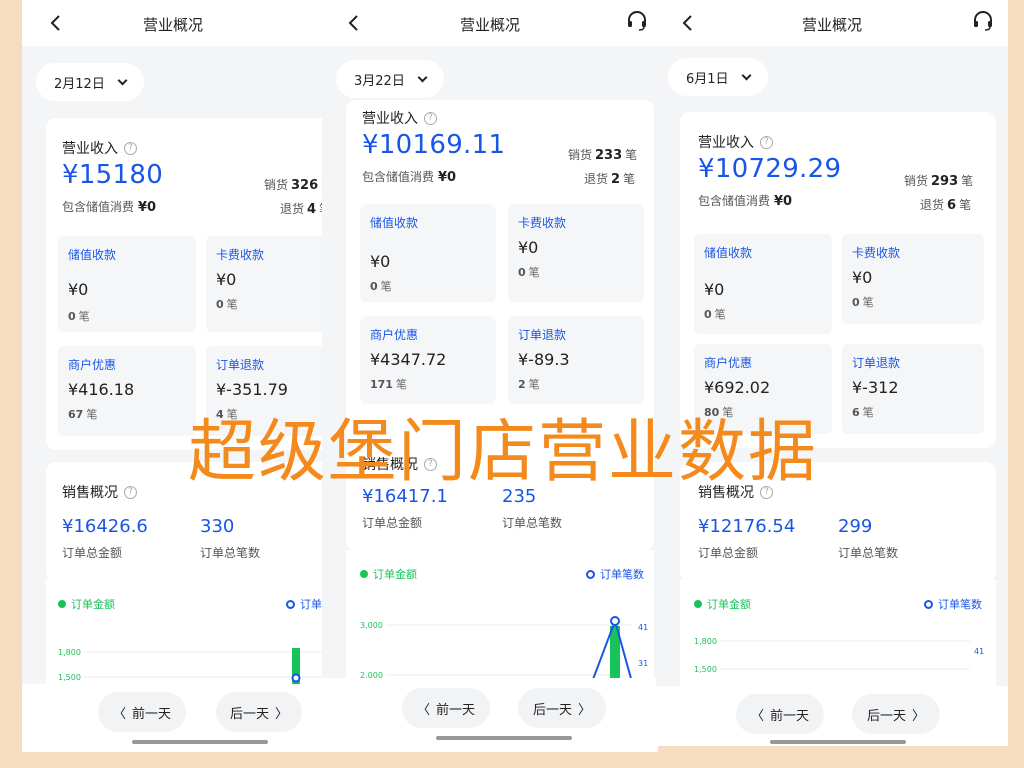  Describe the element at coordinates (643, 663) in the screenshot. I see `y2-tick-label: 31` at that location.